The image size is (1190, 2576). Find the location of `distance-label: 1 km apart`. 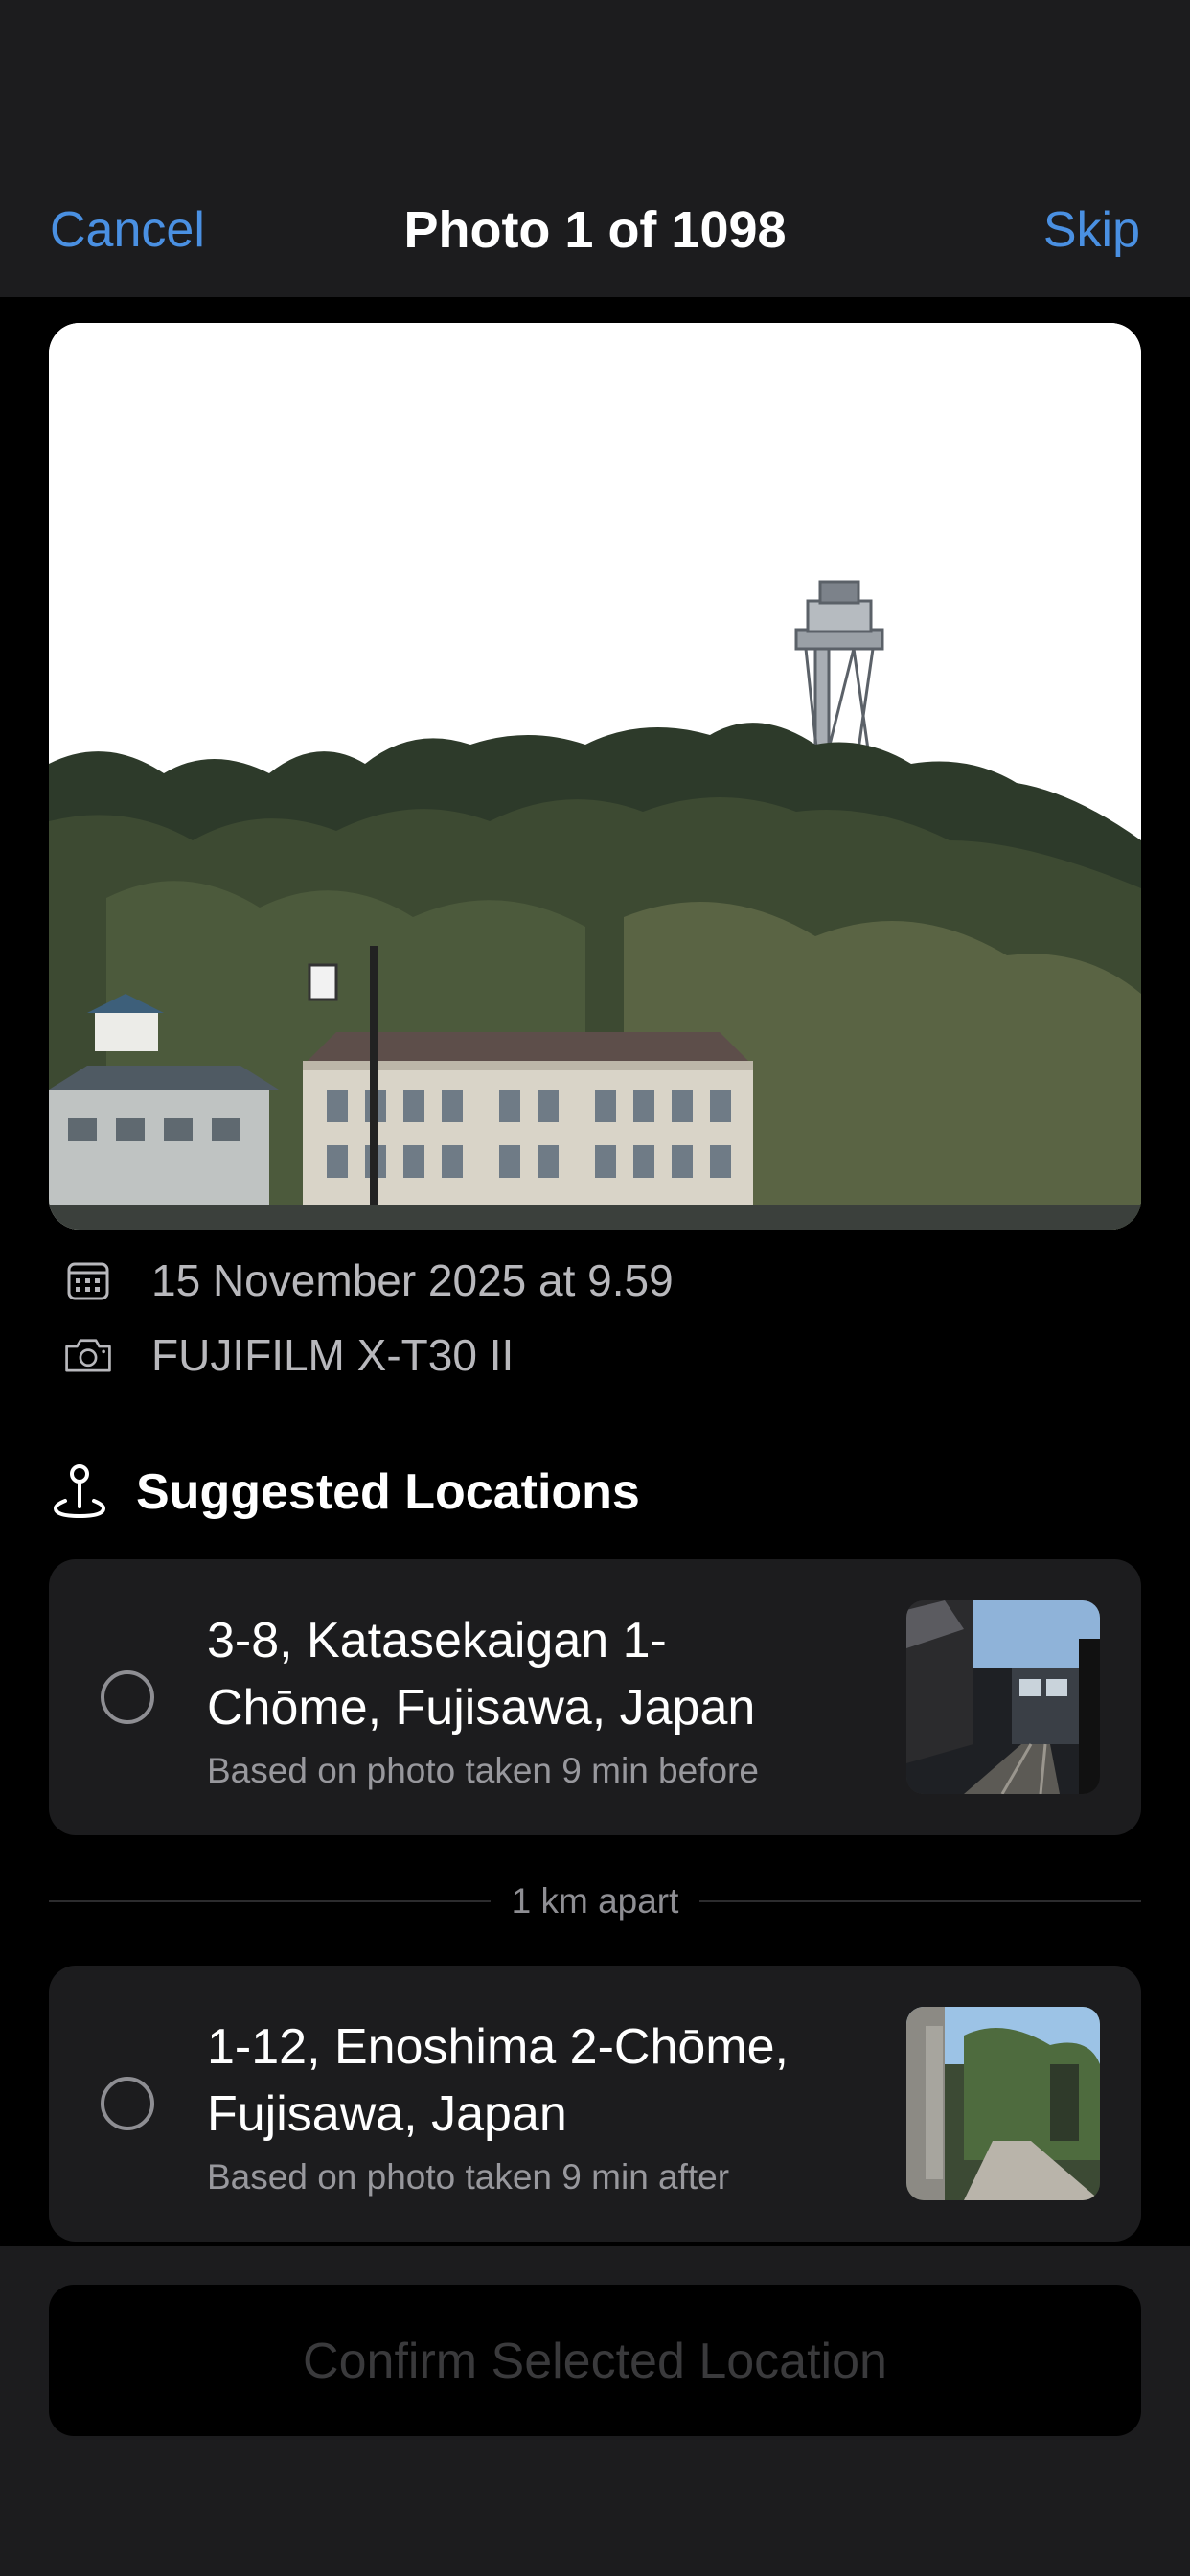

distance-label: 1 km apart is located at coordinates (595, 1901).